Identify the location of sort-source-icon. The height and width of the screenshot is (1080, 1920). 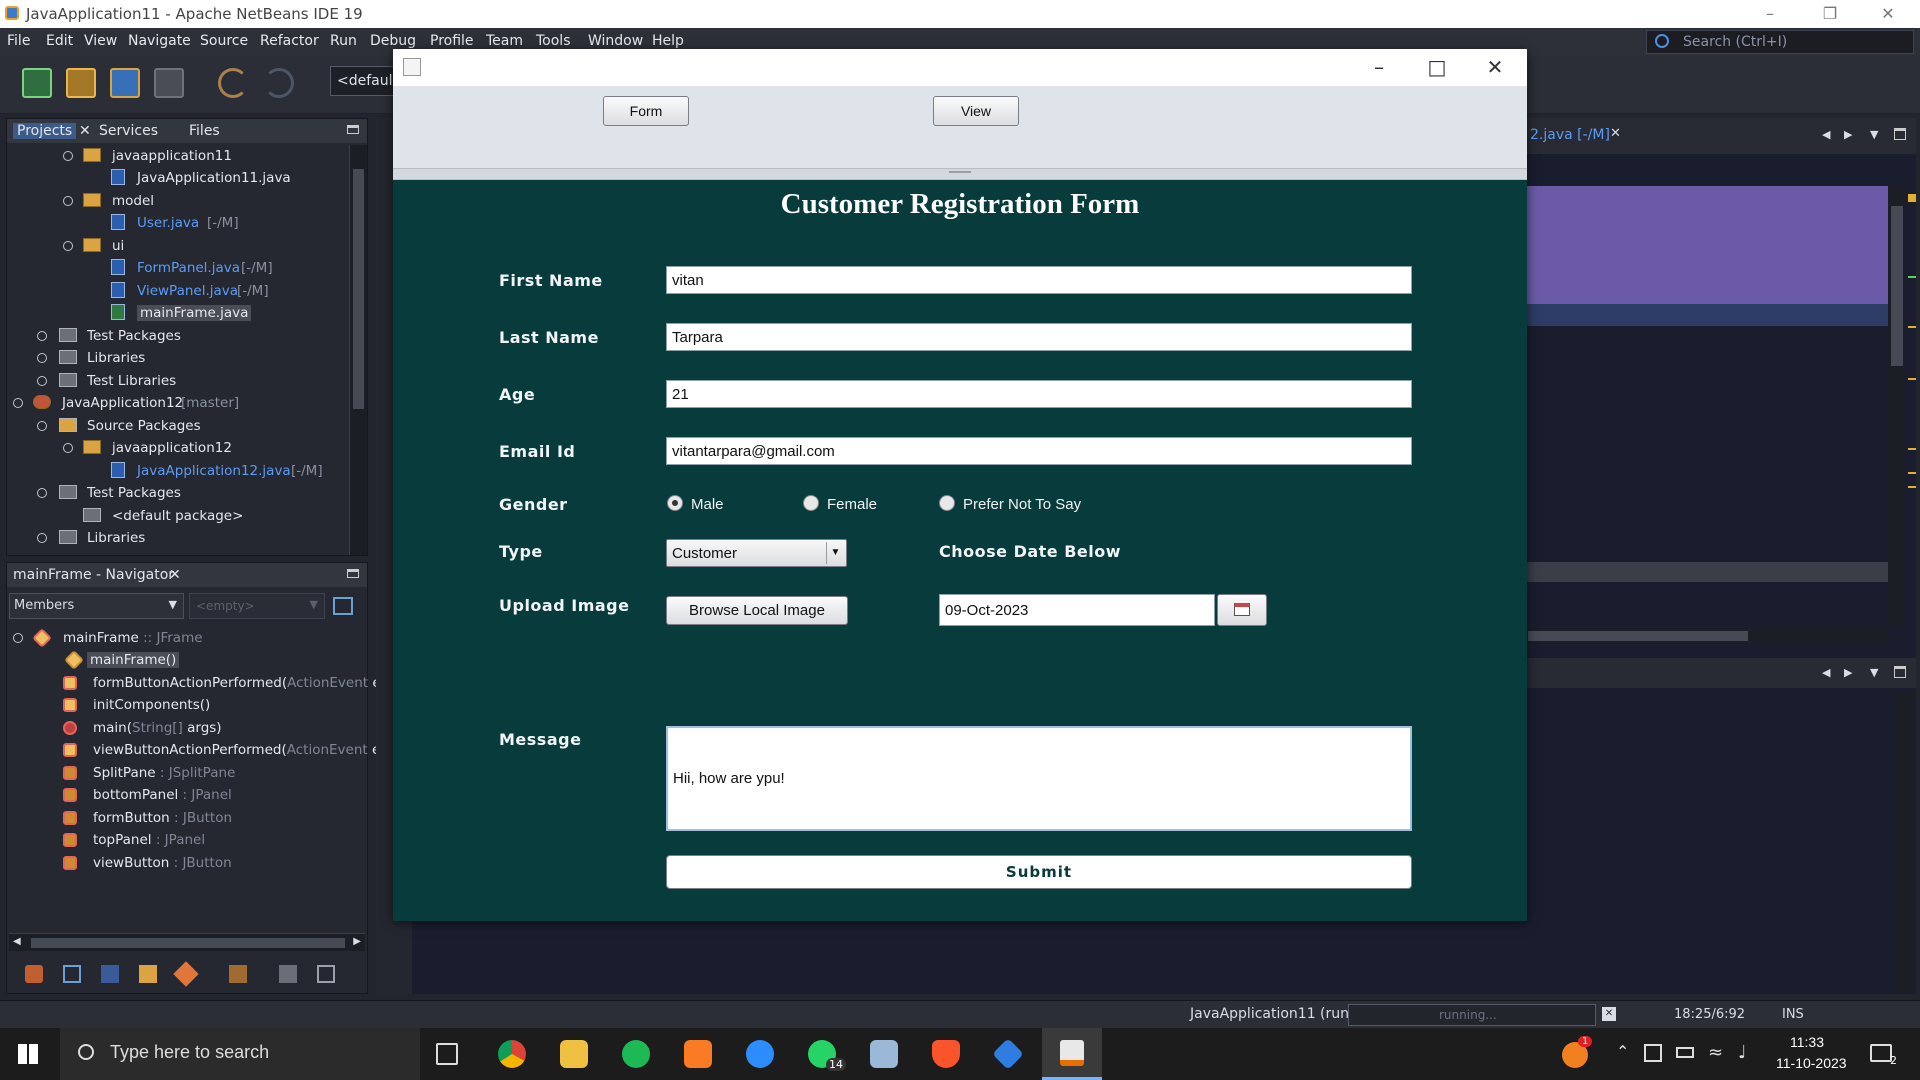
(288, 974).